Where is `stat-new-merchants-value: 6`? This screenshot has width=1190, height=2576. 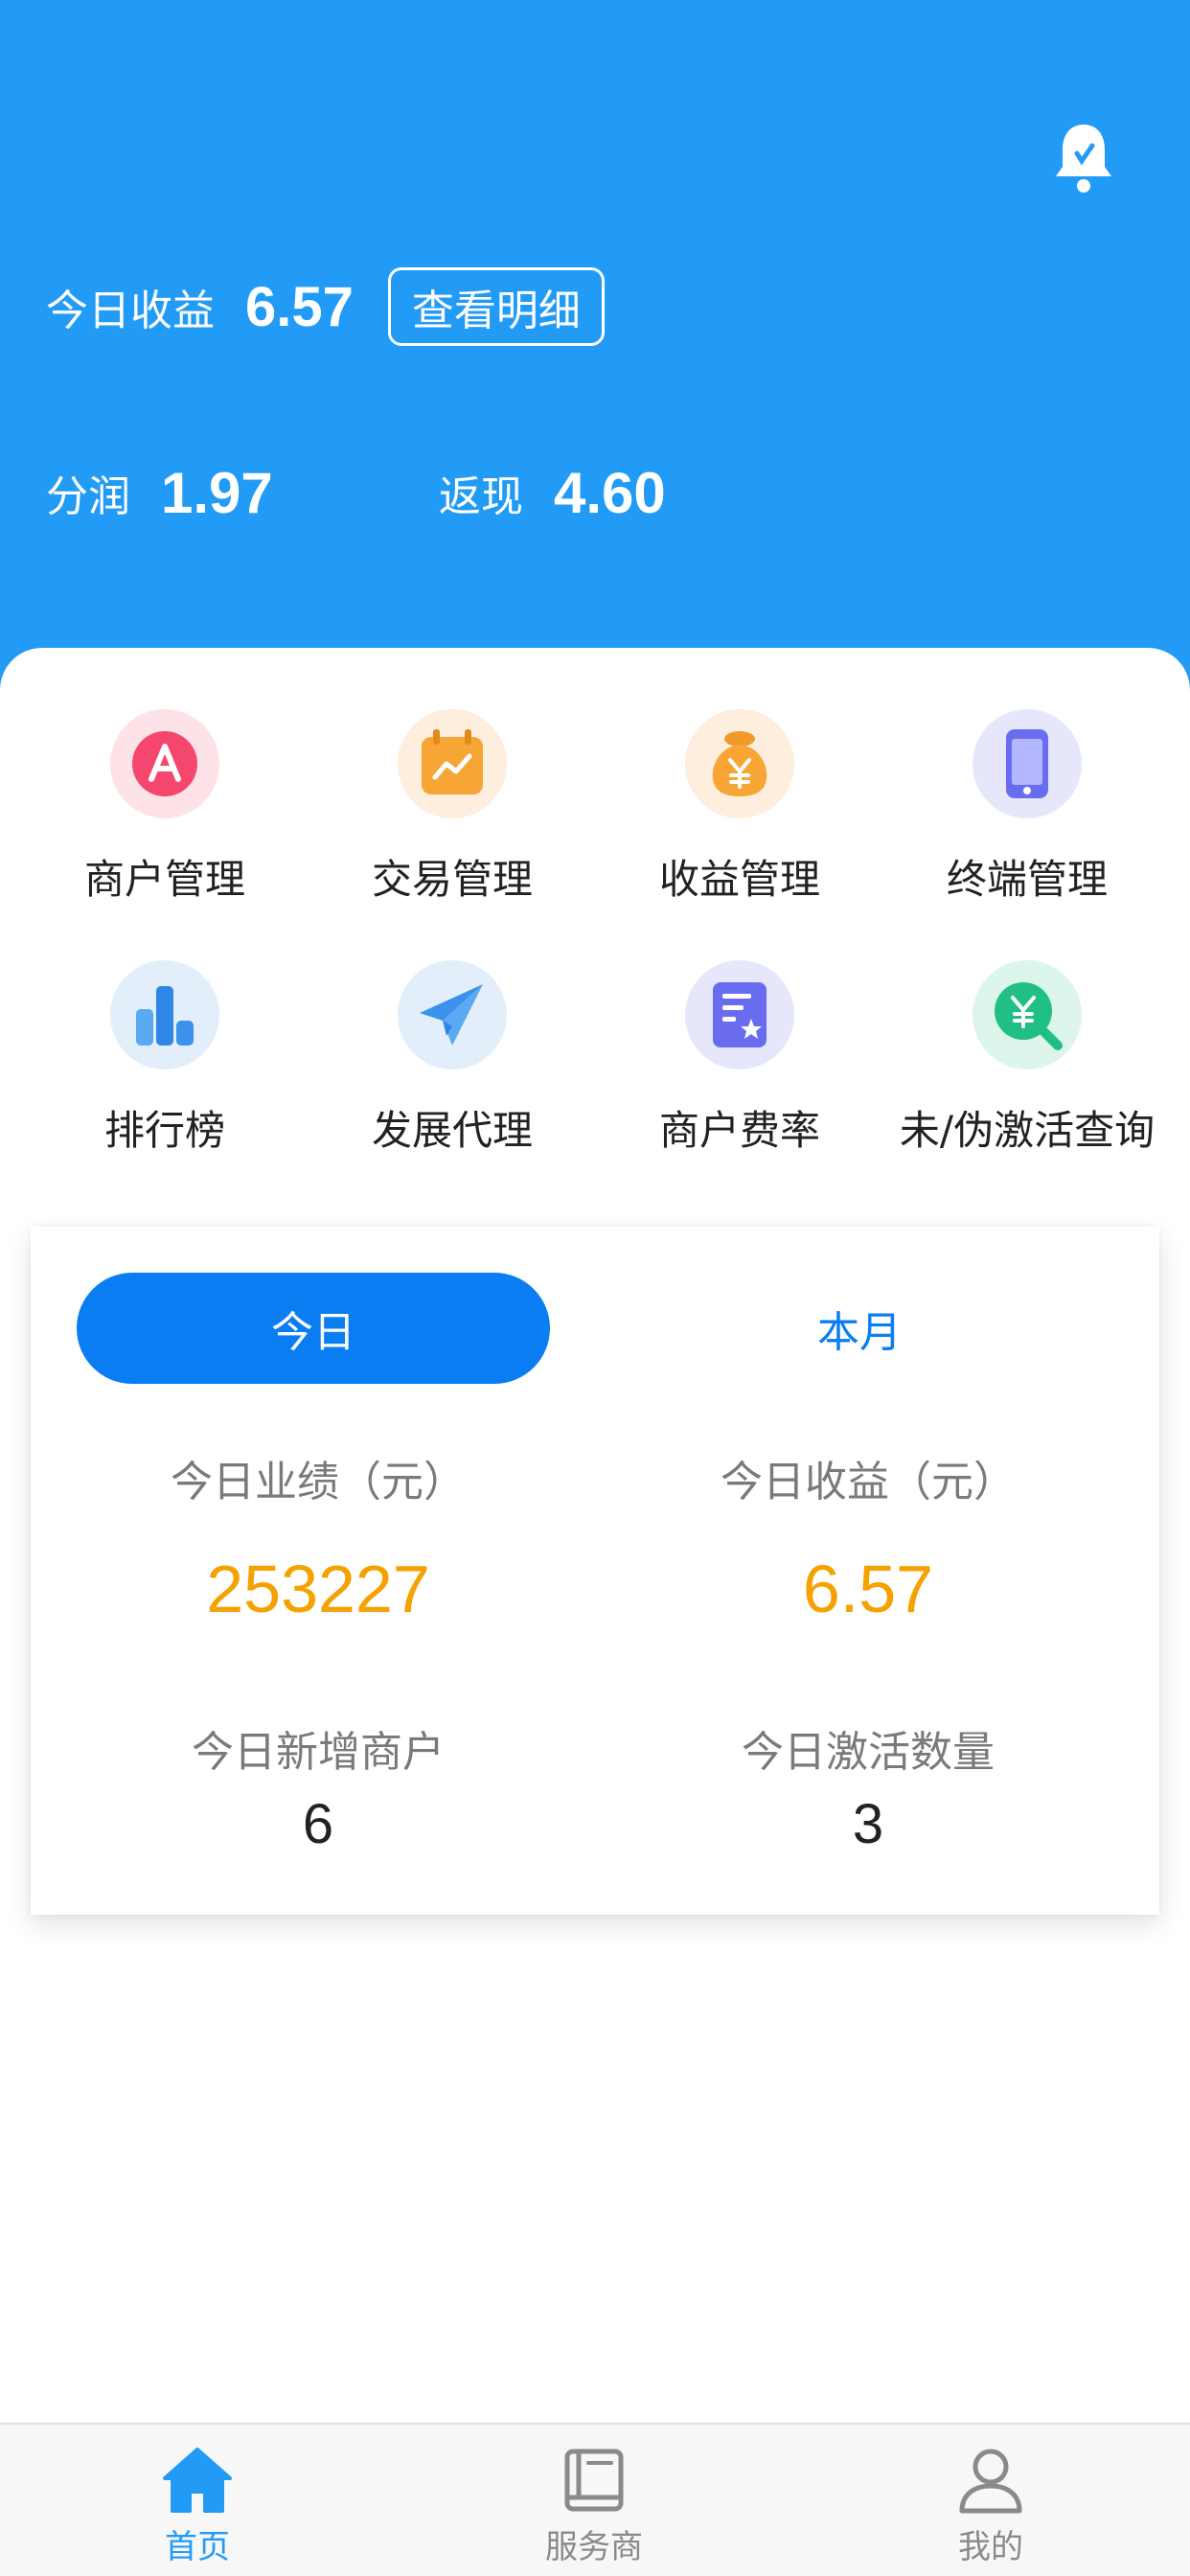 stat-new-merchants-value: 6 is located at coordinates (318, 1824).